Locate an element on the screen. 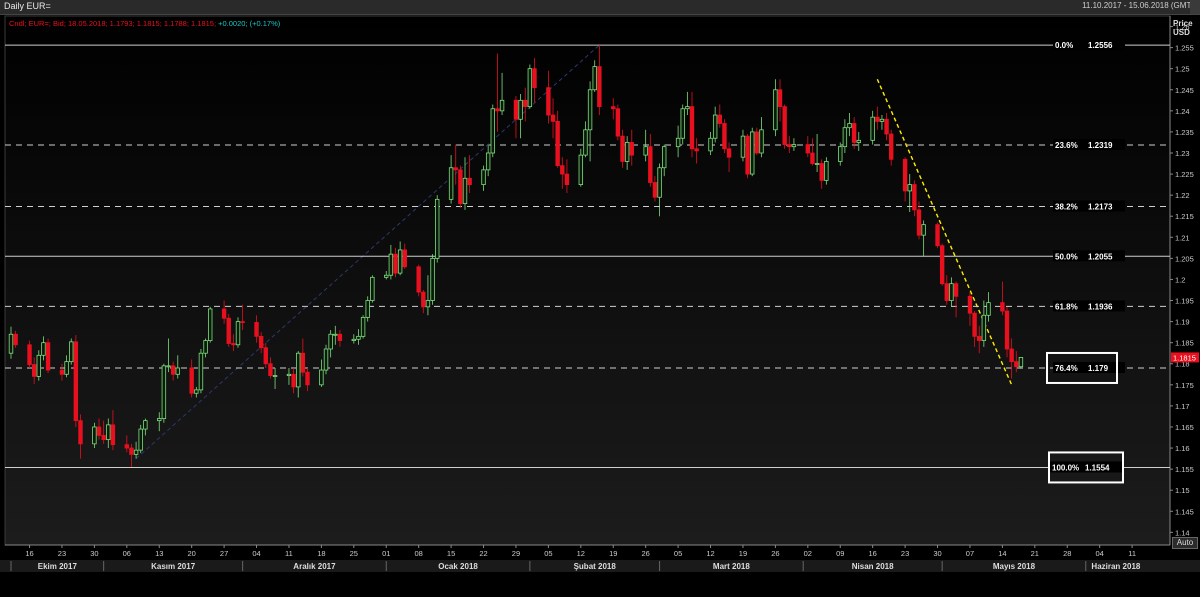 Image resolution: width=1200 pixels, height=597 pixels. y-tick-label: 1.165 is located at coordinates (1184, 427).